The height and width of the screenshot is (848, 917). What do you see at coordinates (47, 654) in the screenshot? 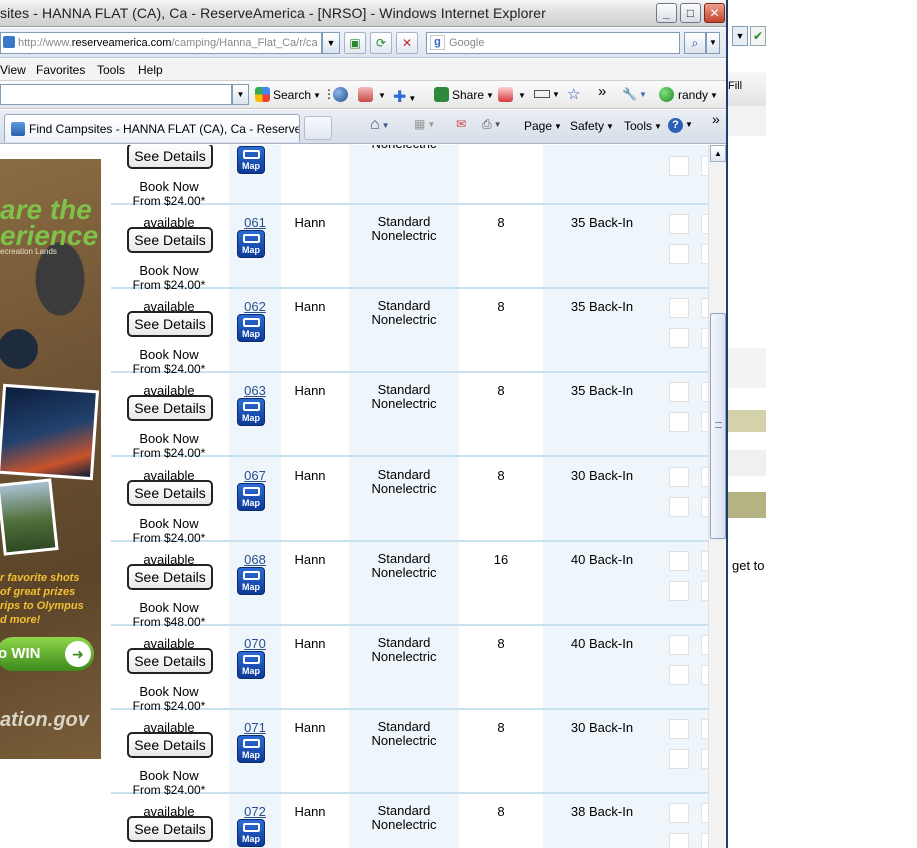
I see `ad-win-button: o WIN ➜` at bounding box center [47, 654].